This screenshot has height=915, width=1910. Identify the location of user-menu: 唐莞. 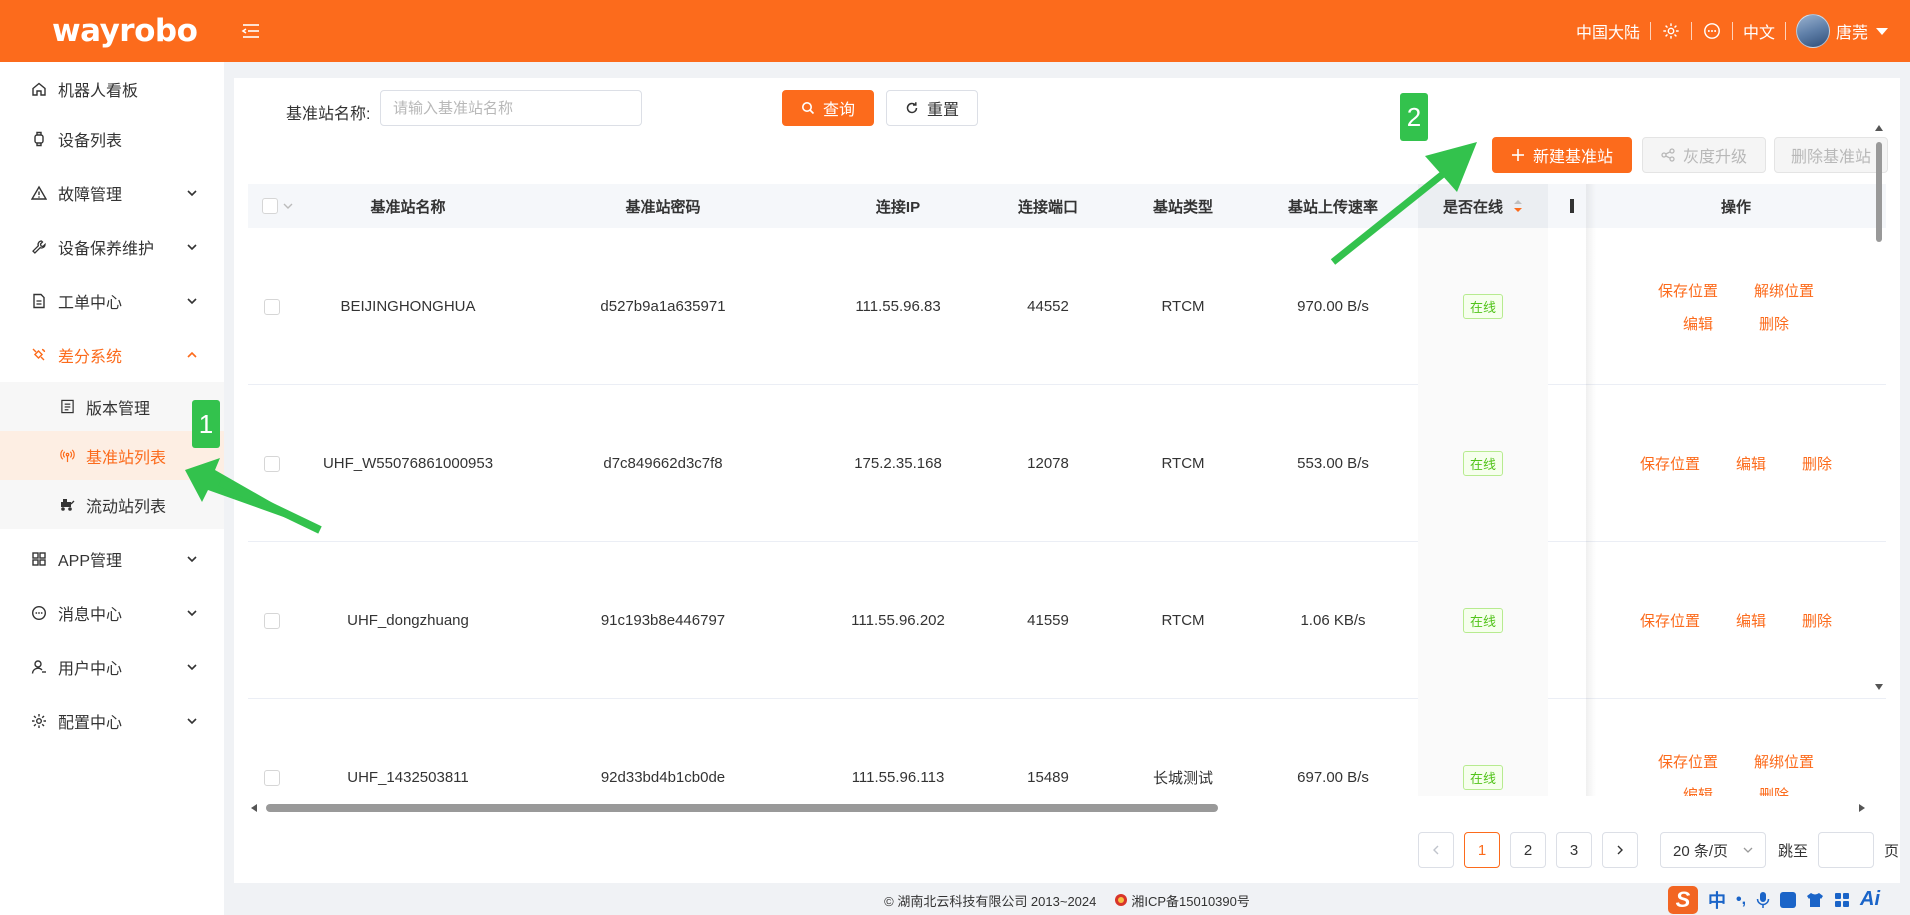
(1841, 31).